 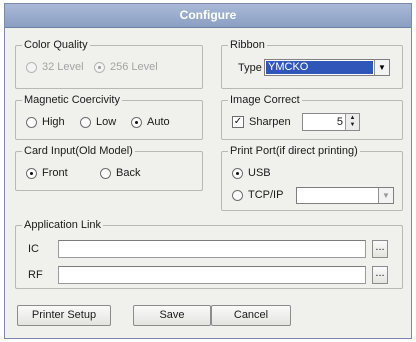 I want to click on ic-label: IC, so click(x=33, y=249).